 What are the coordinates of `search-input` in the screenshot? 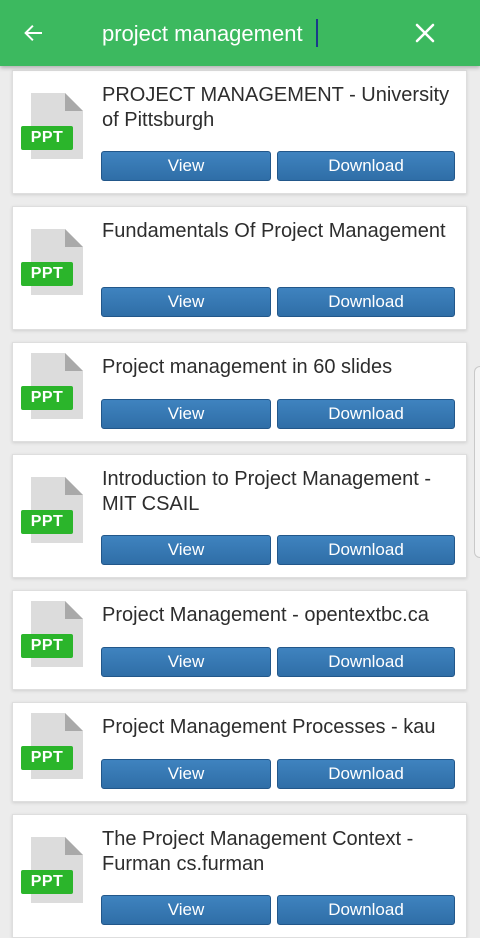 It's located at (247, 34).